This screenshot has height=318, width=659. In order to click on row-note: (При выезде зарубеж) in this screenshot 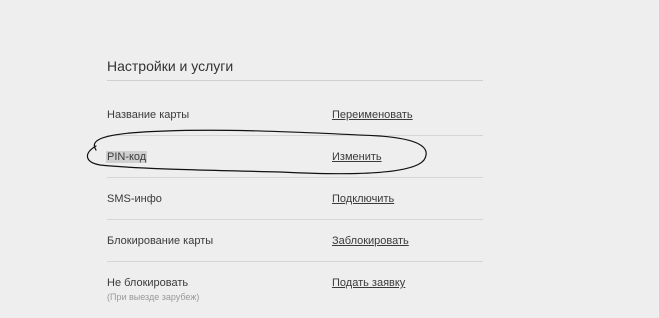, I will do `click(153, 297)`.